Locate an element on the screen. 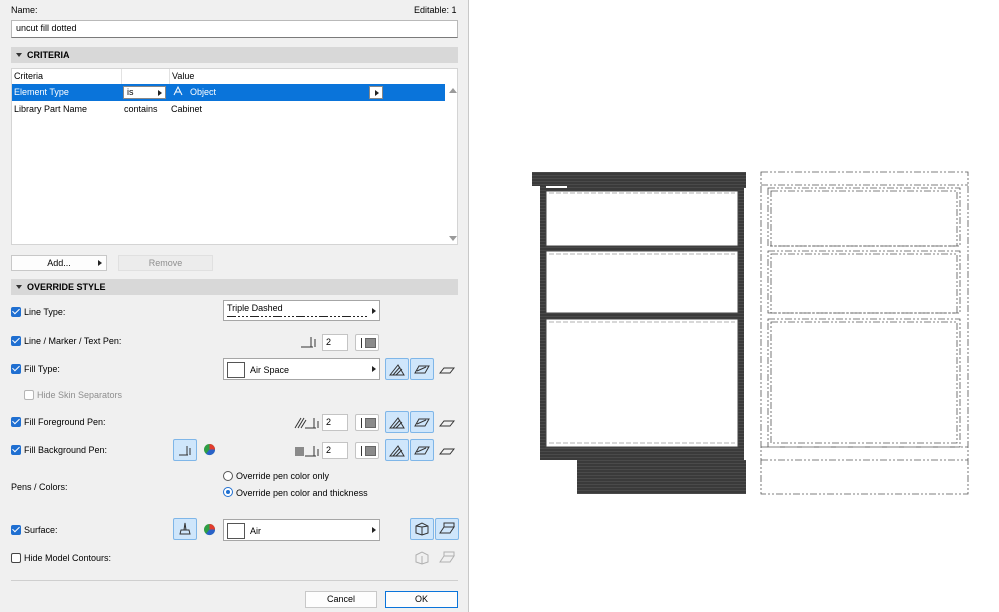 This screenshot has width=999, height=612. fg-cut-fill-toggle is located at coordinates (397, 422).